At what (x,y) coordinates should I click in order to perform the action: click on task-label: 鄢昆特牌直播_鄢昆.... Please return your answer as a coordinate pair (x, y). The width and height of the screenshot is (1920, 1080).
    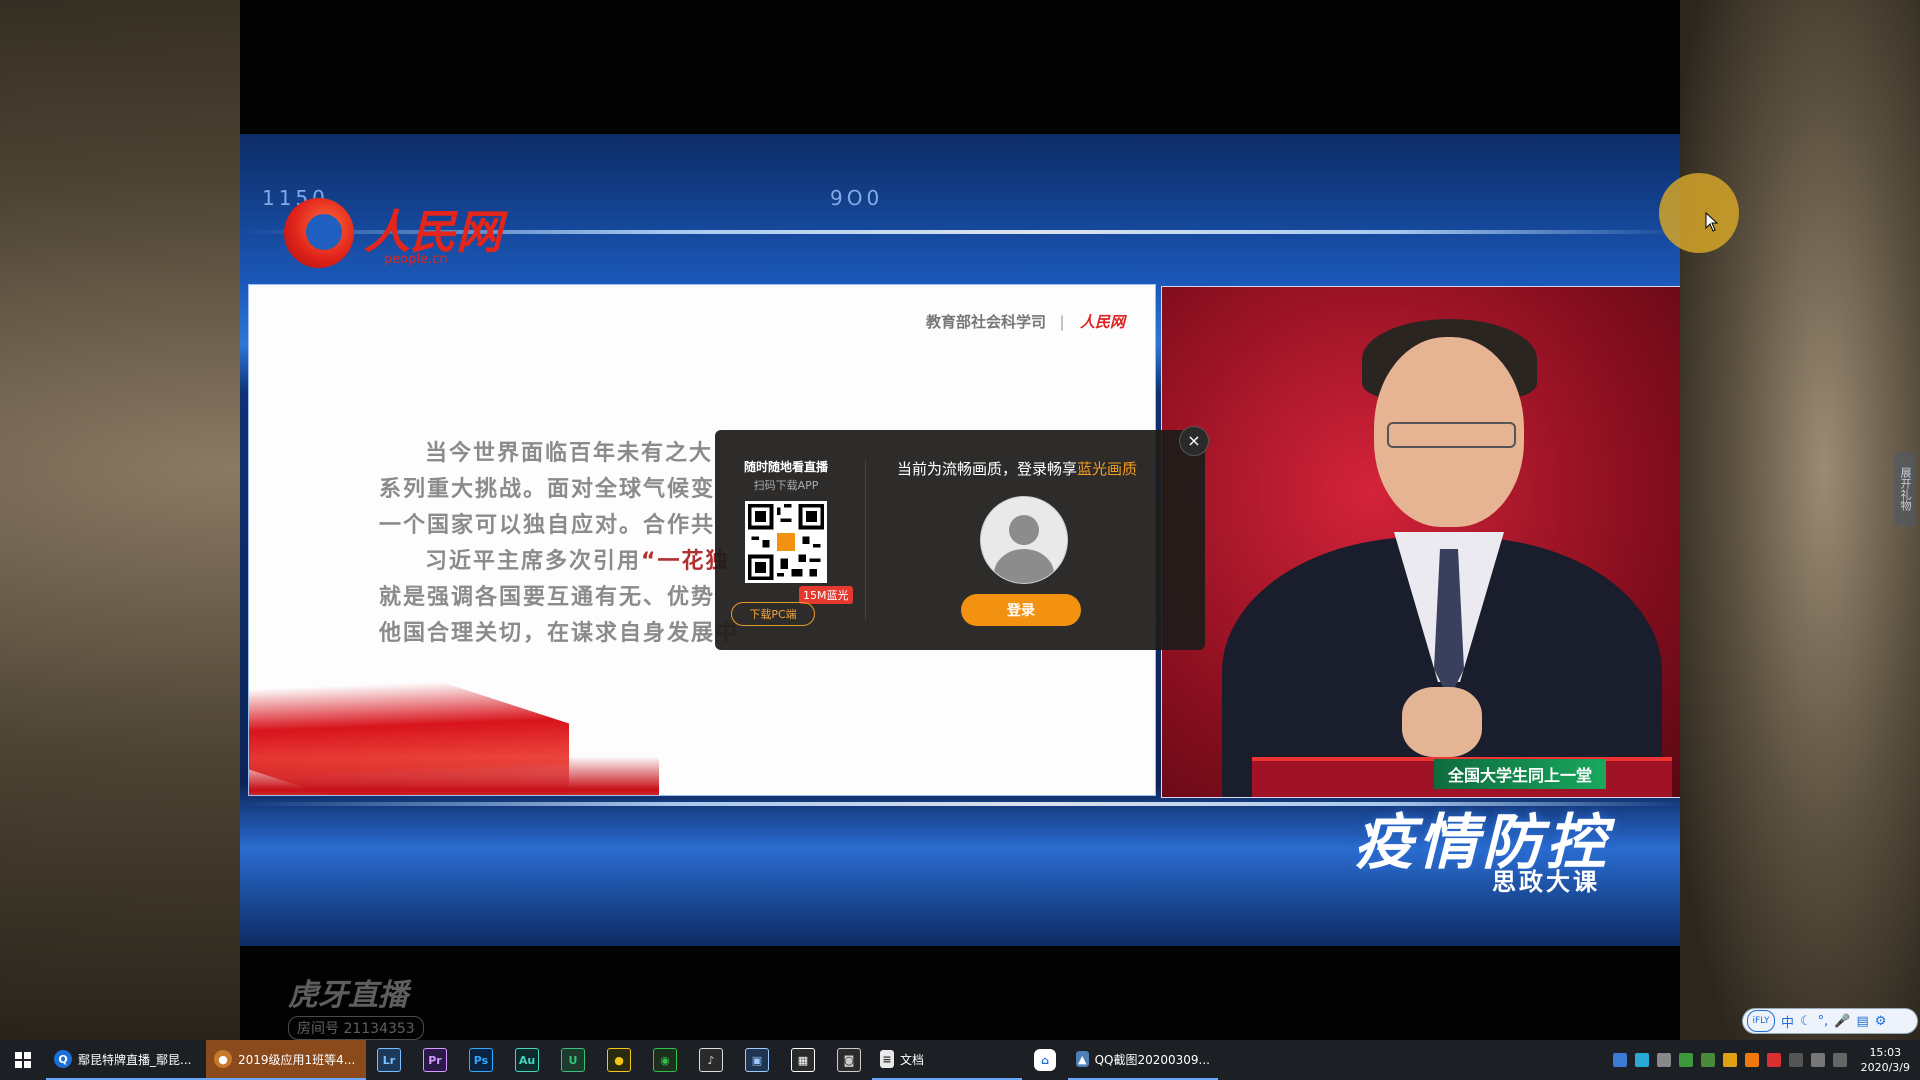
    Looking at the image, I should click on (135, 1059).